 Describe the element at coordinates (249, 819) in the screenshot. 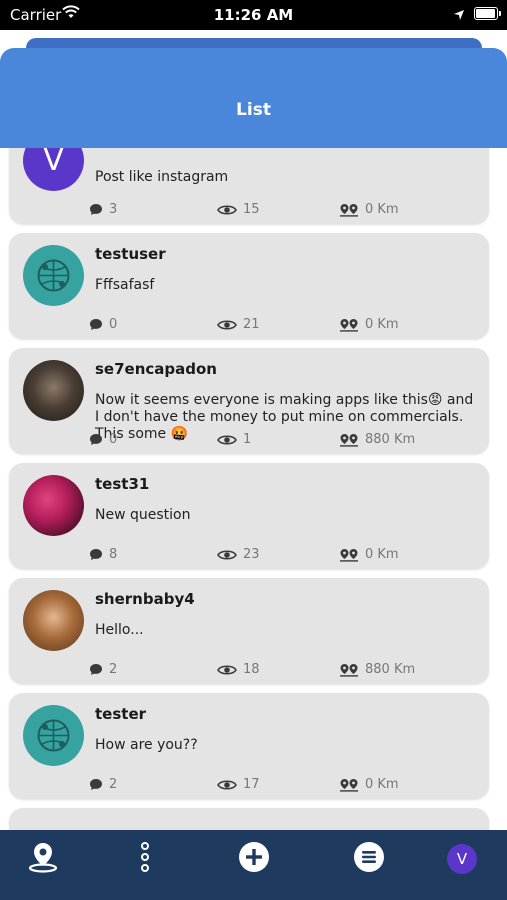

I see `post-card` at that location.